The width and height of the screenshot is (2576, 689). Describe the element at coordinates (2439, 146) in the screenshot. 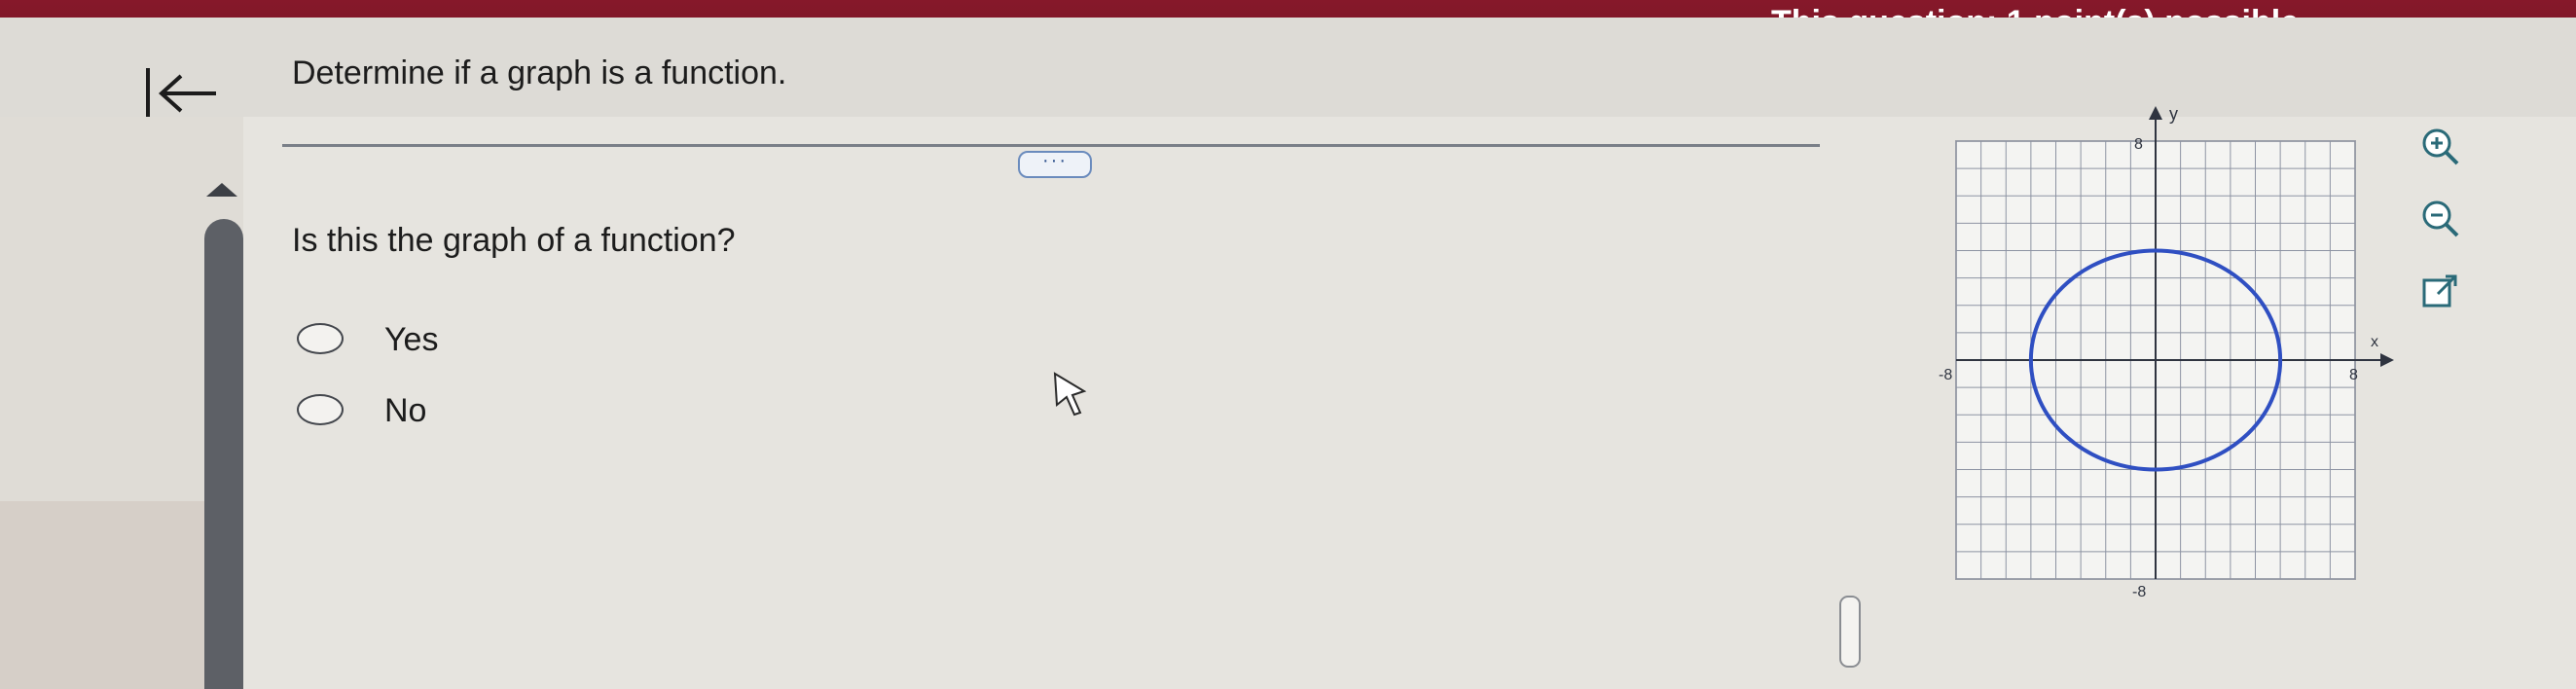

I see `zoom-in-icon` at that location.